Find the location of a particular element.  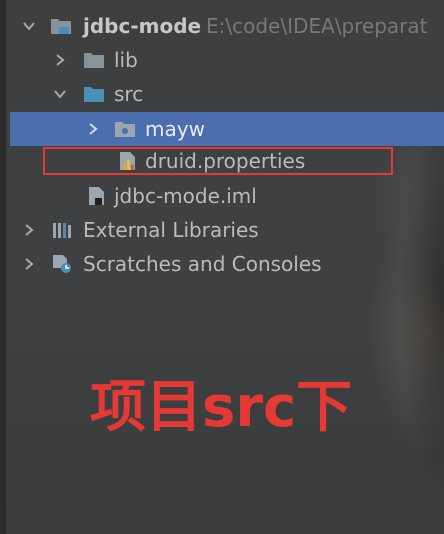

source-folder-icon is located at coordinates (94, 94).